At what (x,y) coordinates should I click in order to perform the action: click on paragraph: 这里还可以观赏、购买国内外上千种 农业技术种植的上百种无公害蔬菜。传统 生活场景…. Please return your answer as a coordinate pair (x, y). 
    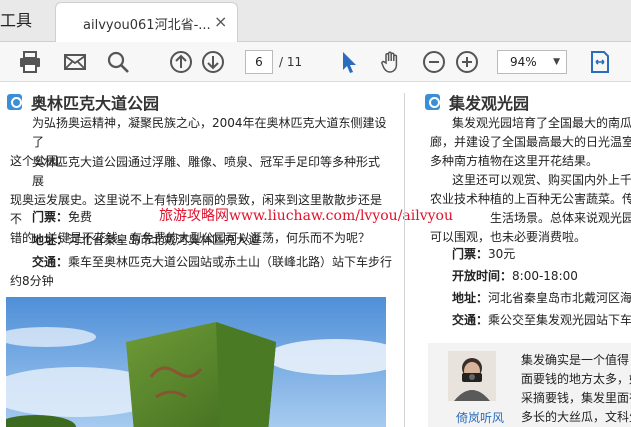
    Looking at the image, I should click on (530, 209).